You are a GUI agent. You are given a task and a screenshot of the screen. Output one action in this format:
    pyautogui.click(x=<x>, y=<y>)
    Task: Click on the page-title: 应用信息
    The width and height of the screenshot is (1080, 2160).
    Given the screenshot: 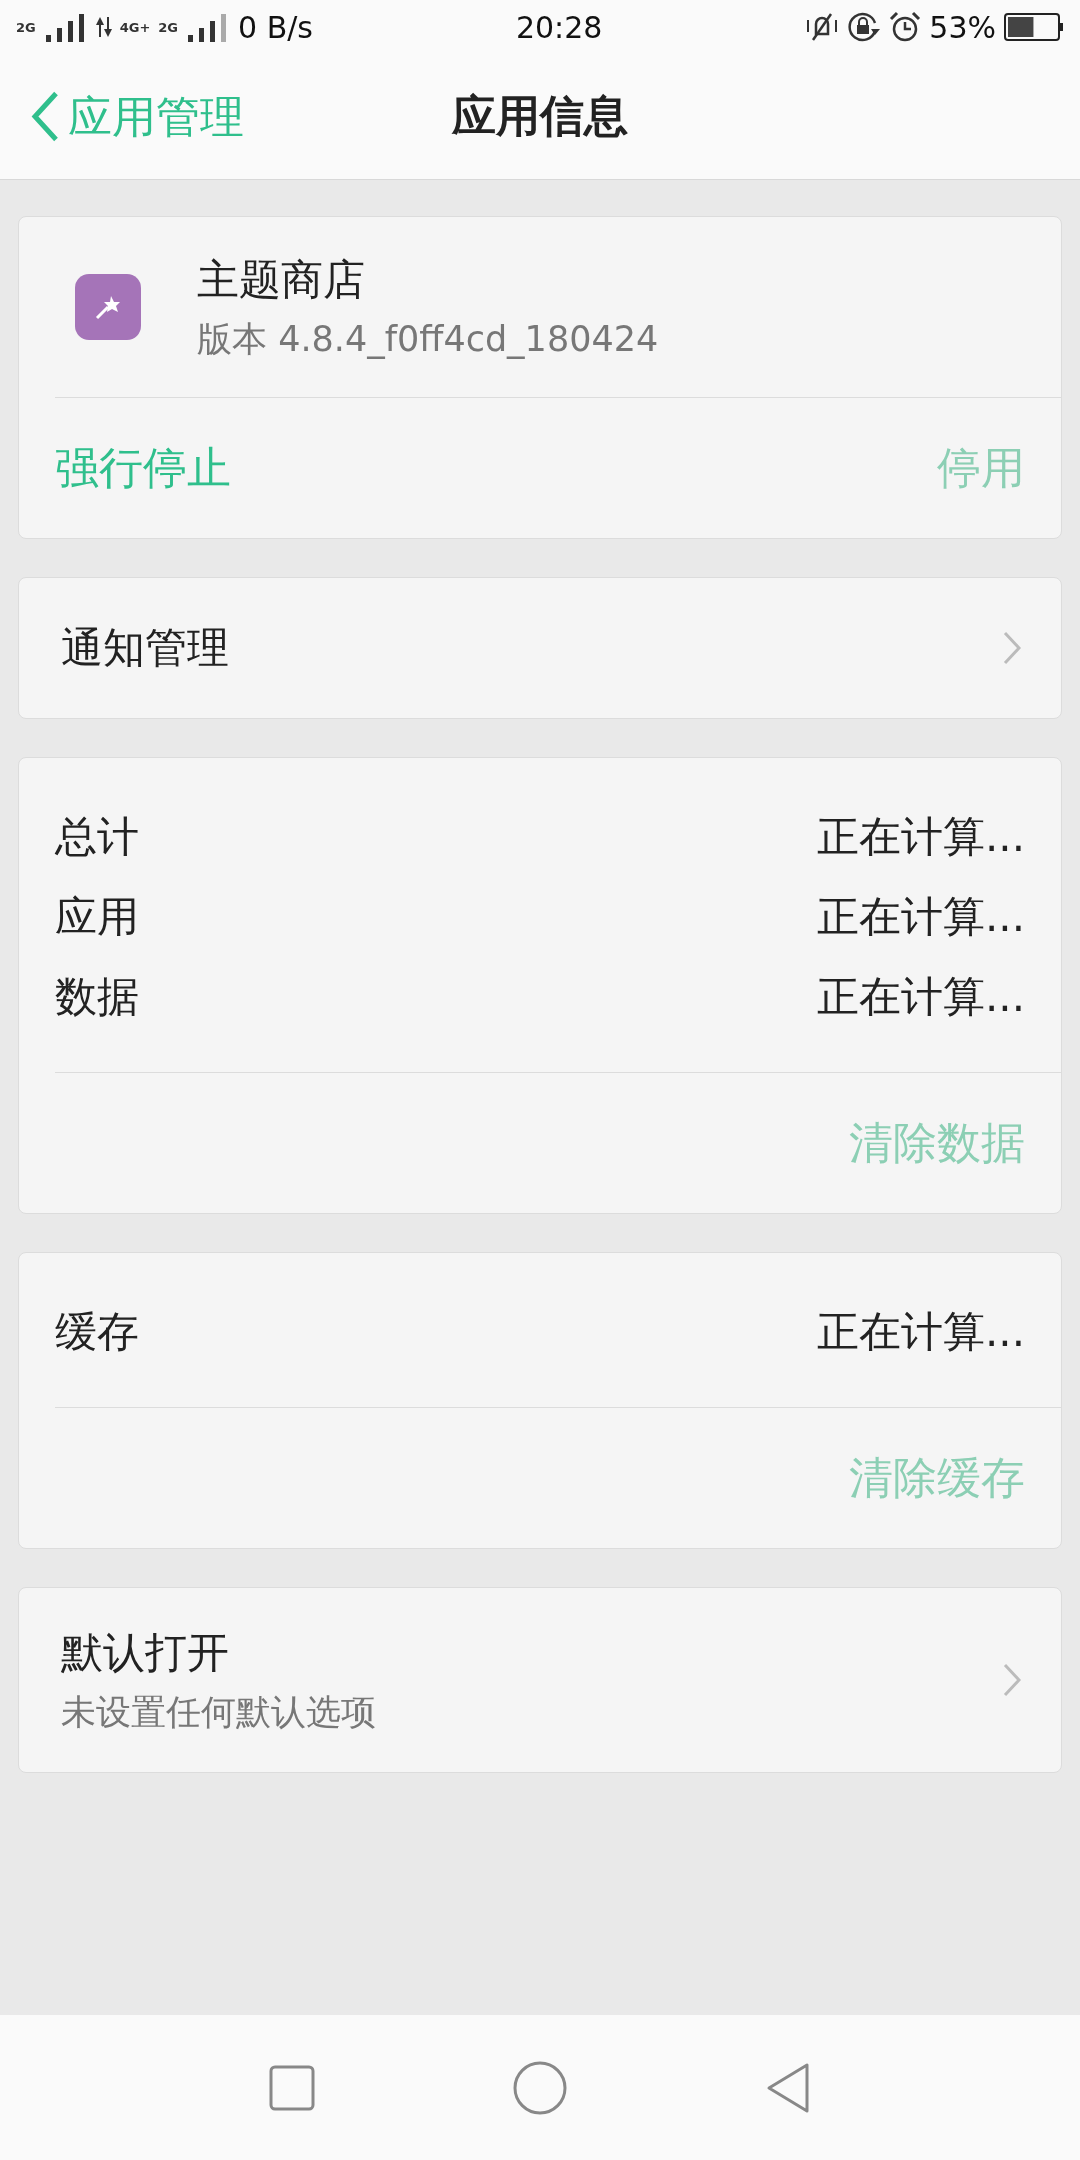 What is the action you would take?
    pyautogui.click(x=540, y=116)
    